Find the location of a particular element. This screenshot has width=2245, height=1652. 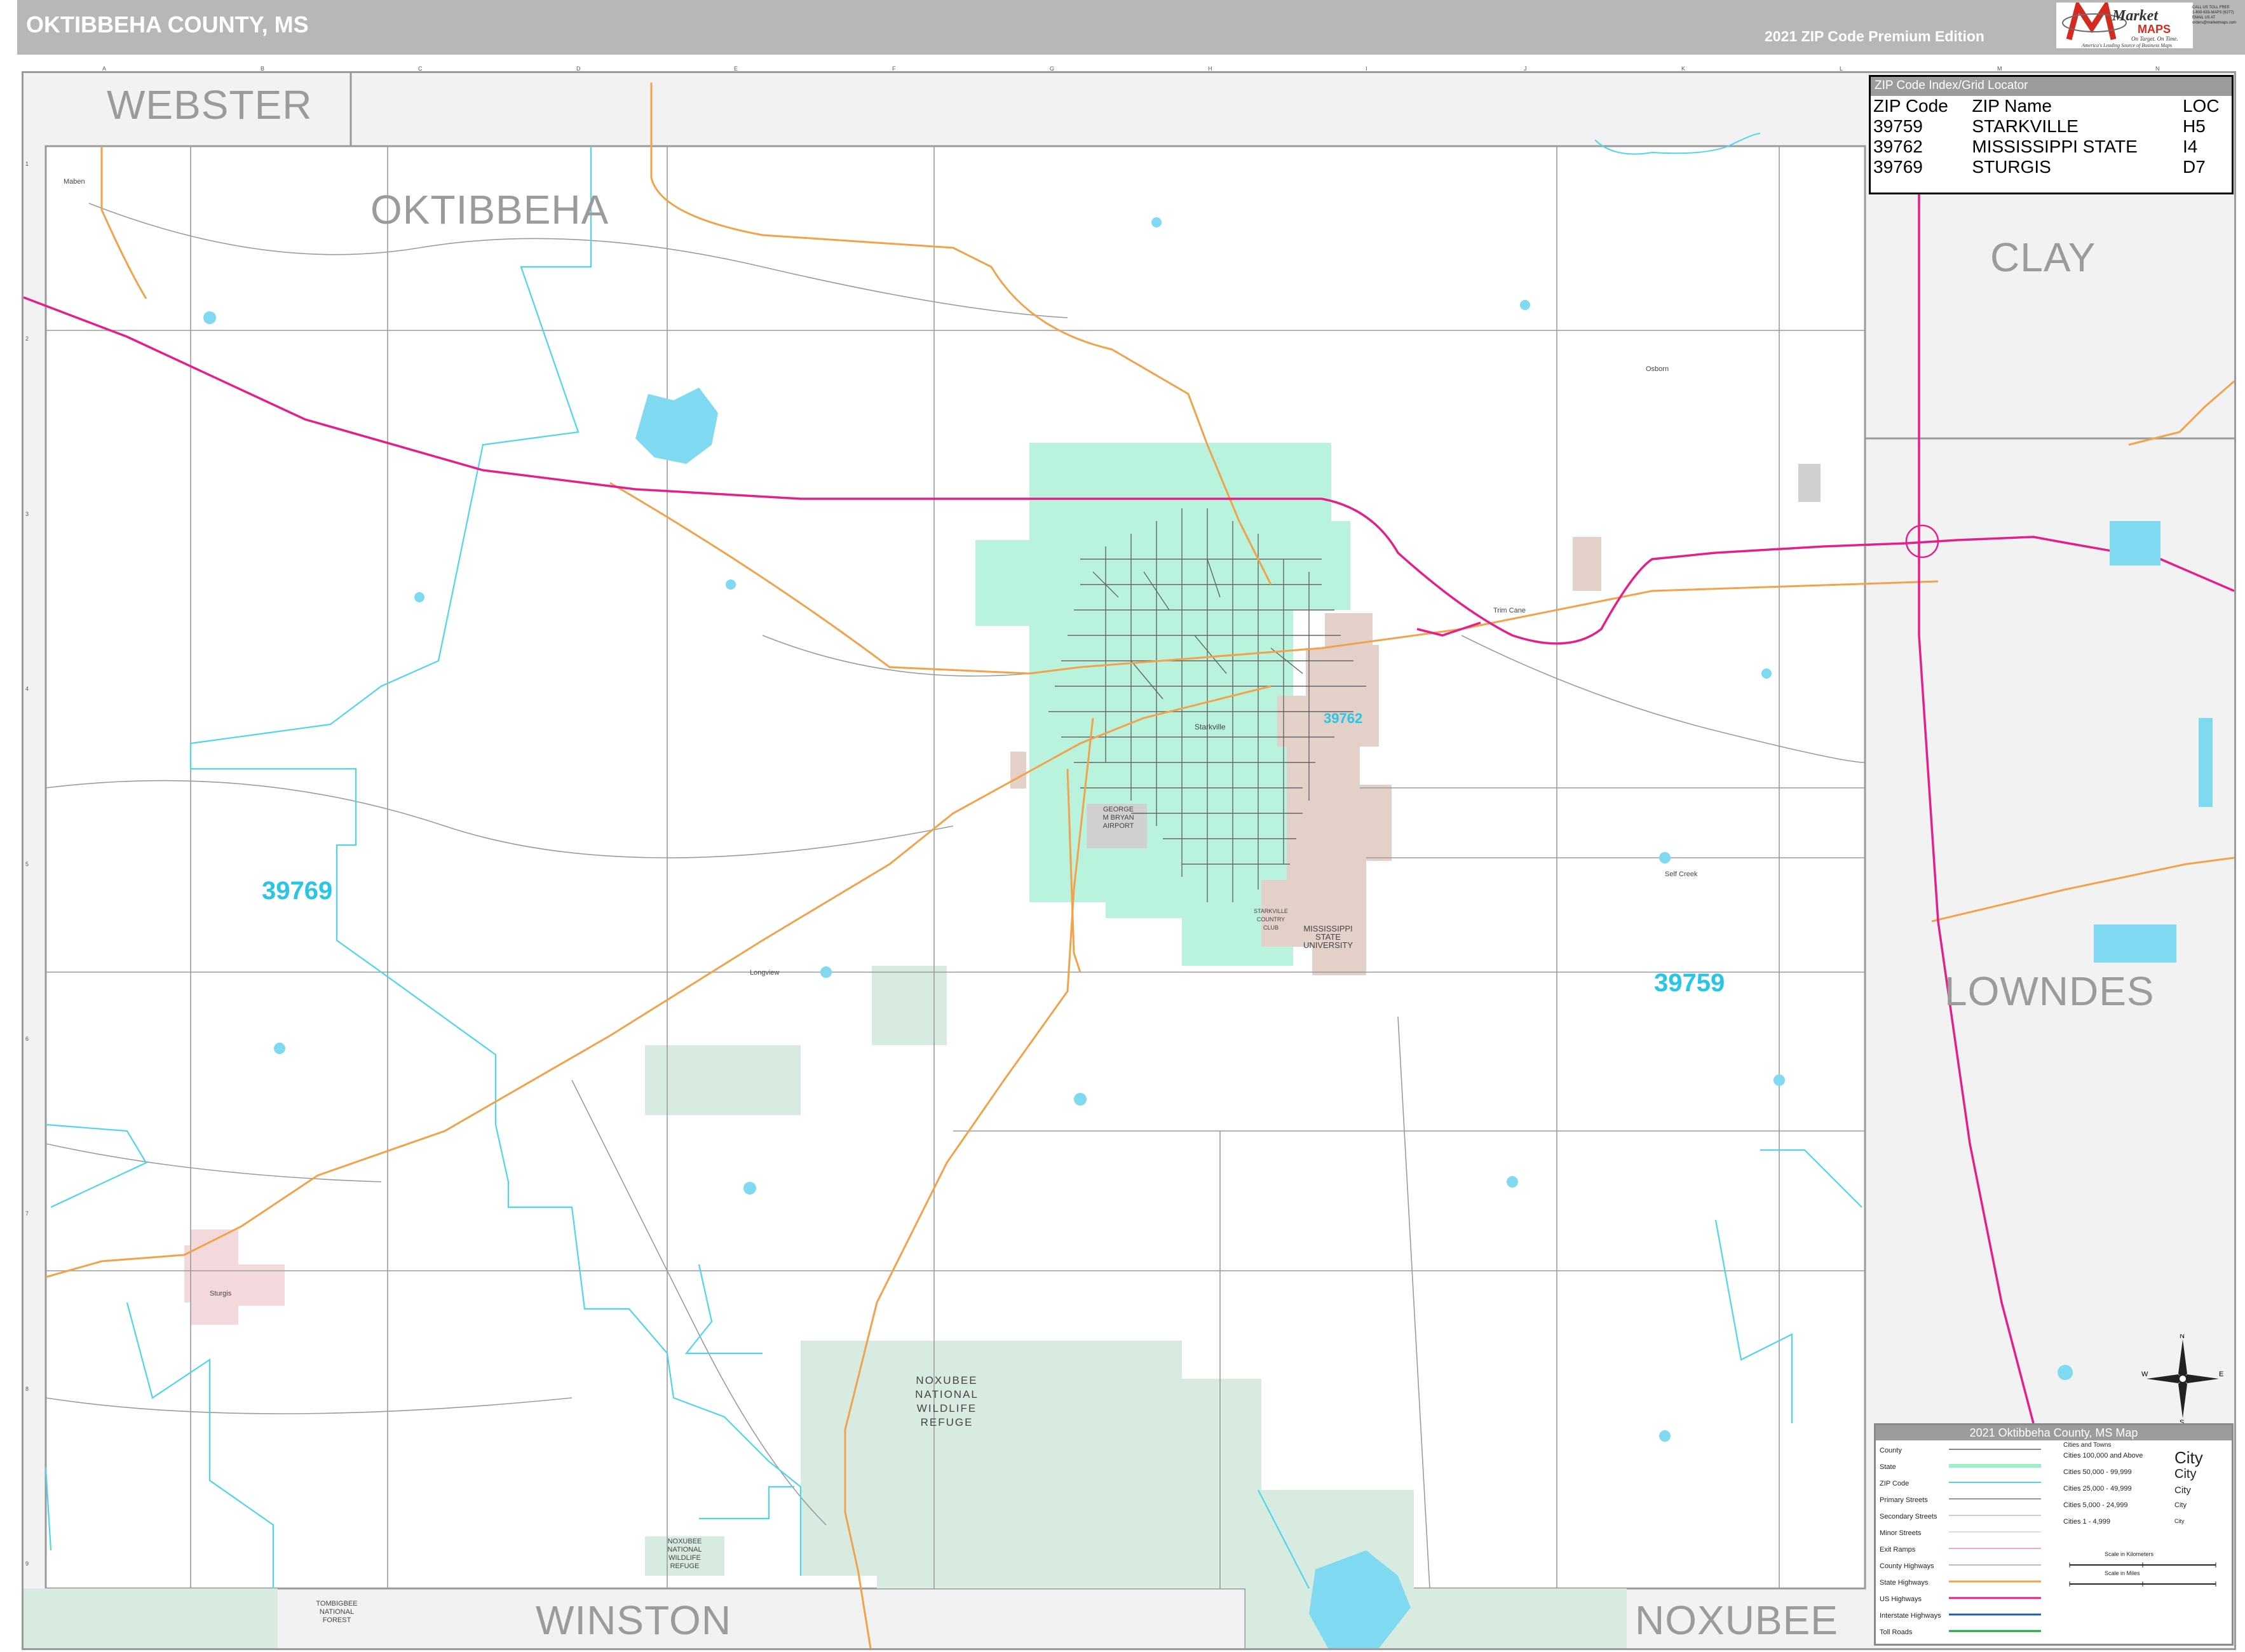

grid-column-label: K is located at coordinates (1683, 68).